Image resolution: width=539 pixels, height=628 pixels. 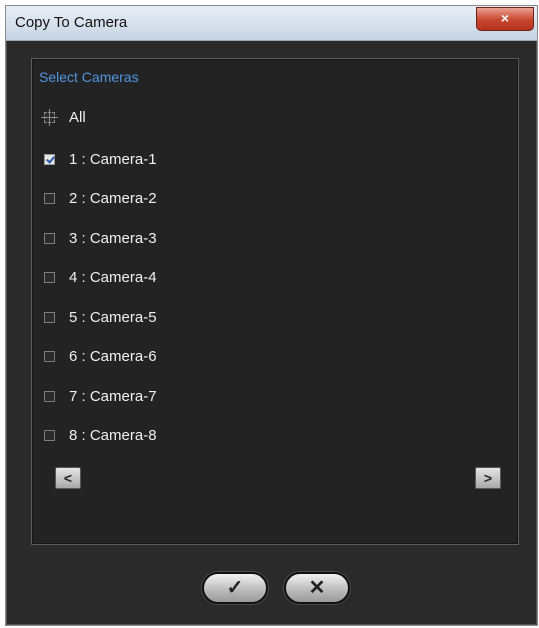 I want to click on cancel-button: ✕, so click(x=317, y=588).